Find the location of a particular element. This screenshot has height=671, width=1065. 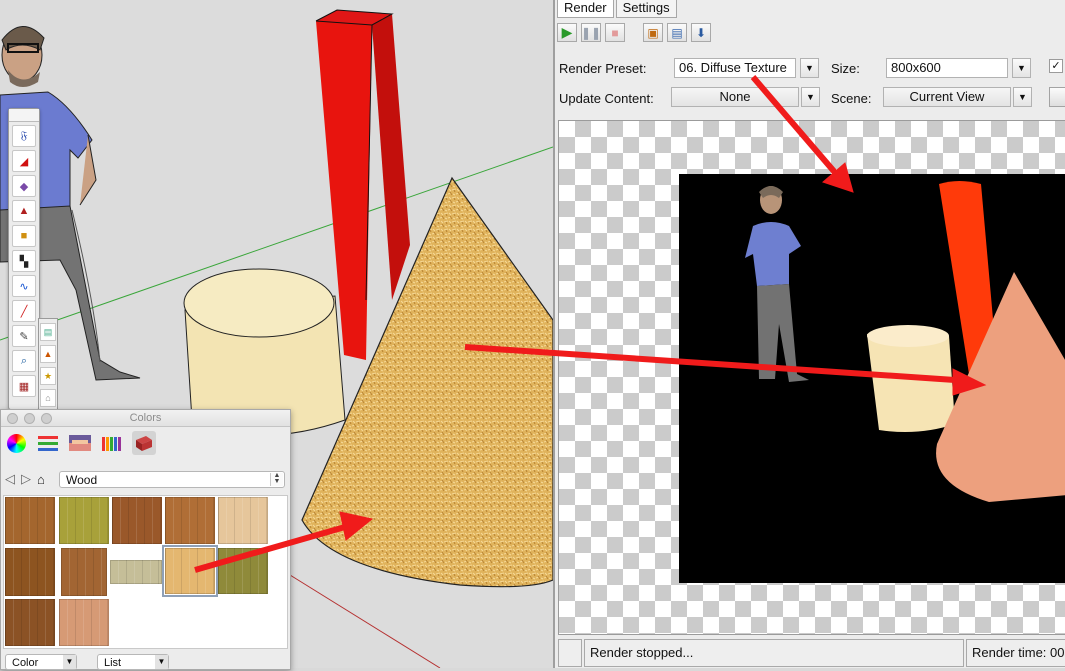

layer-tool-icon: ▤ is located at coordinates (48, 332).